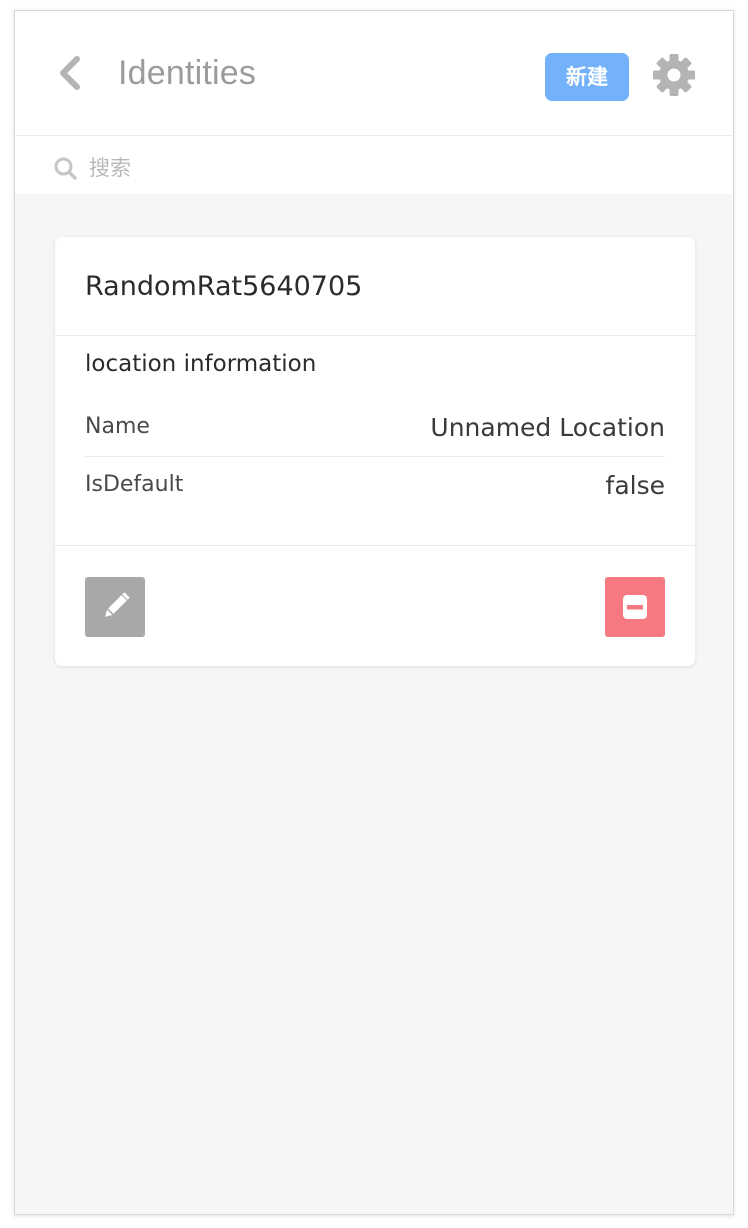  What do you see at coordinates (65, 168) in the screenshot?
I see `search-icon` at bounding box center [65, 168].